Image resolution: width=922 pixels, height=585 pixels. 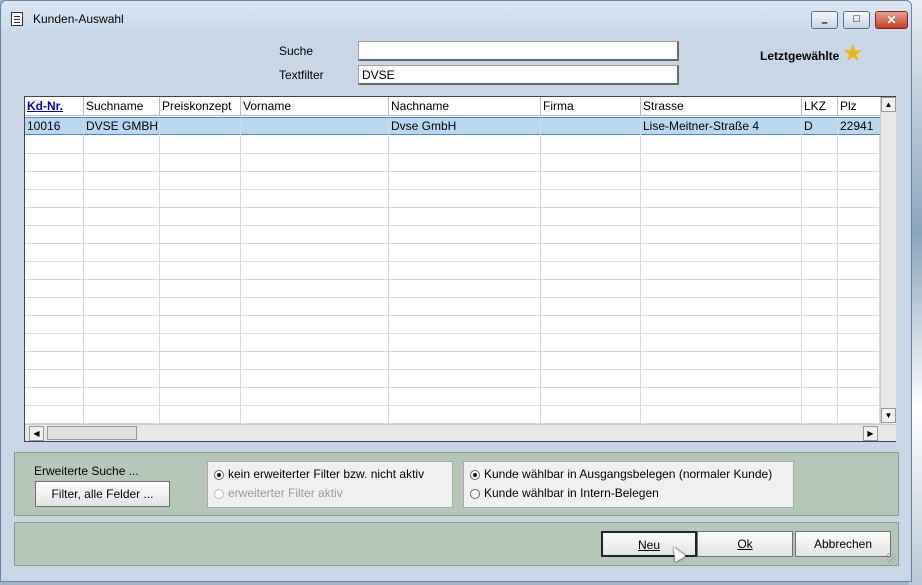 What do you see at coordinates (888, 415) in the screenshot?
I see `scroll-down-icon: ▼` at bounding box center [888, 415].